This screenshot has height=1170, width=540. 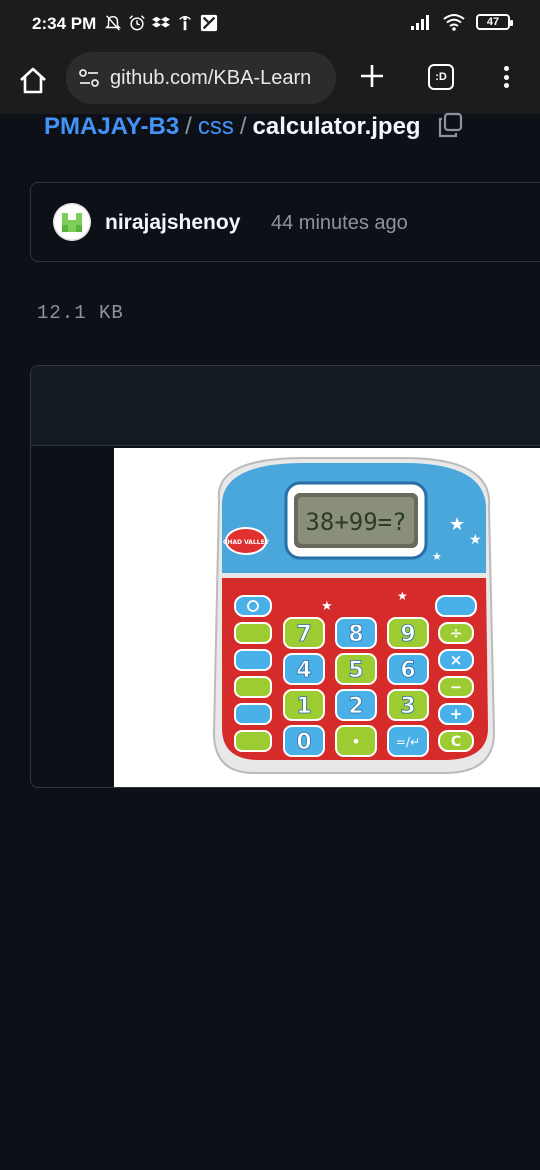 I want to click on browser-toolbar: github.com/KBA-Learn :D, so click(x=270, y=81).